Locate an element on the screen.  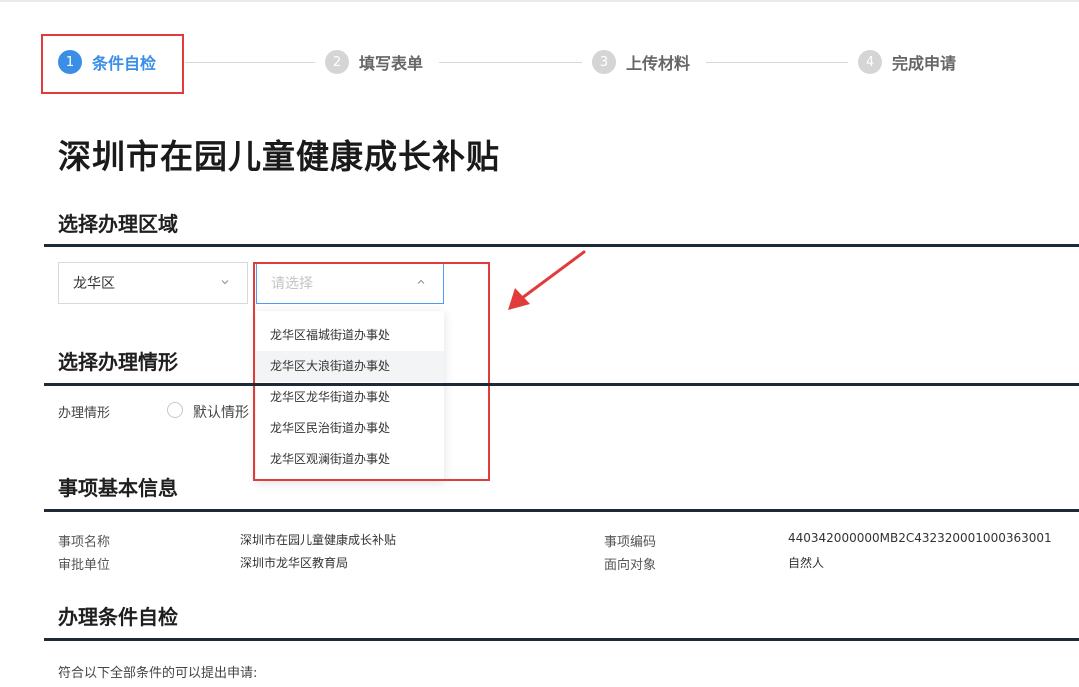
step-label: 上传材料 is located at coordinates (658, 63).